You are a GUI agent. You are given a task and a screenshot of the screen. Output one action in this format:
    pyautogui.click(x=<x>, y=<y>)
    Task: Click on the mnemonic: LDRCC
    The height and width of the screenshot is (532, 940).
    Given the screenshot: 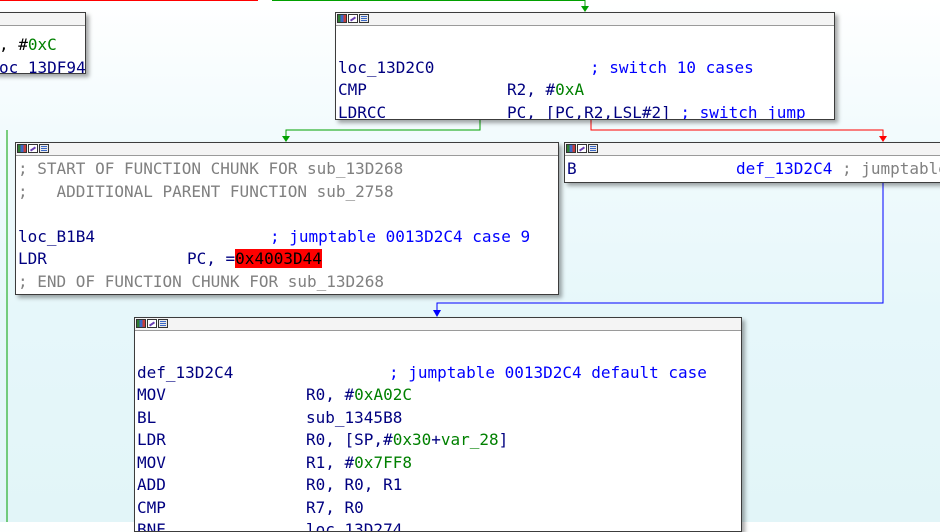 What is the action you would take?
    pyautogui.click(x=362, y=111)
    